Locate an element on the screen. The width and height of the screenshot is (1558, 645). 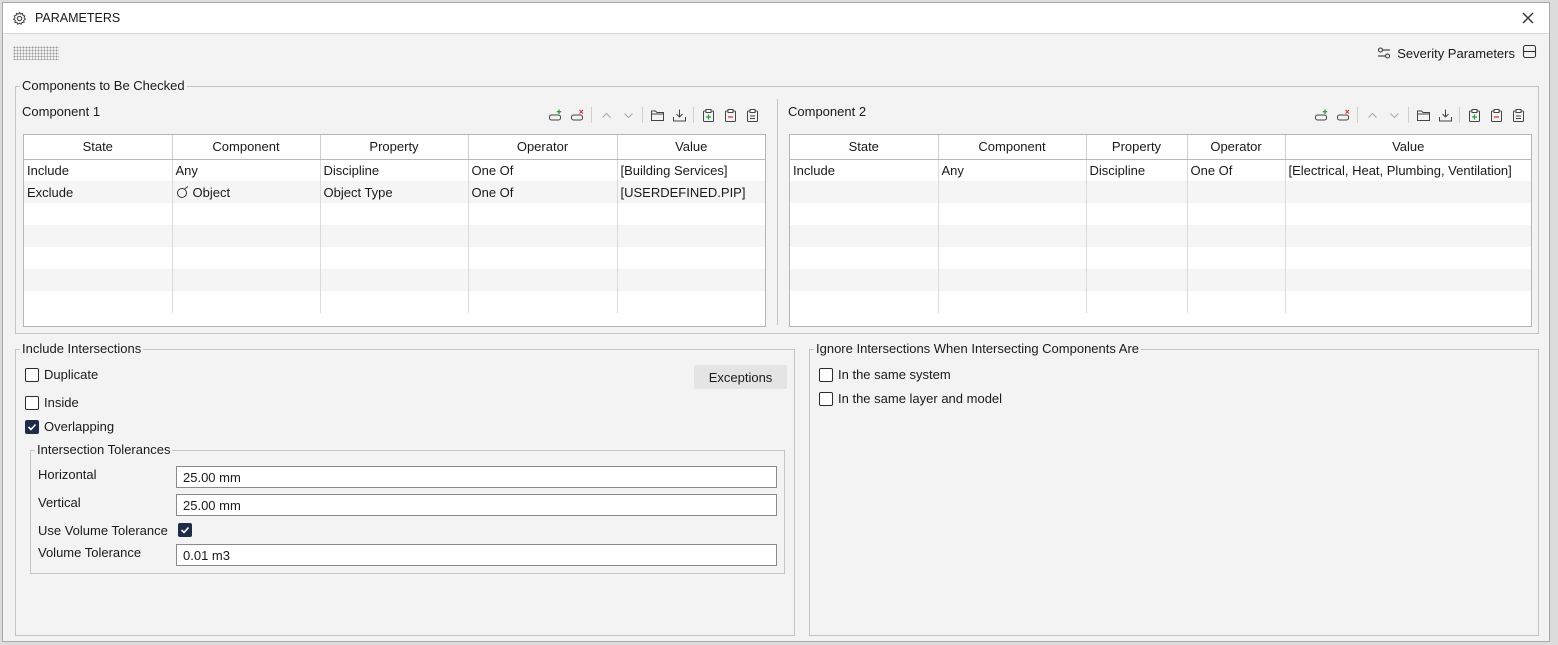
chevron-down-icon is located at coordinates (1394, 115).